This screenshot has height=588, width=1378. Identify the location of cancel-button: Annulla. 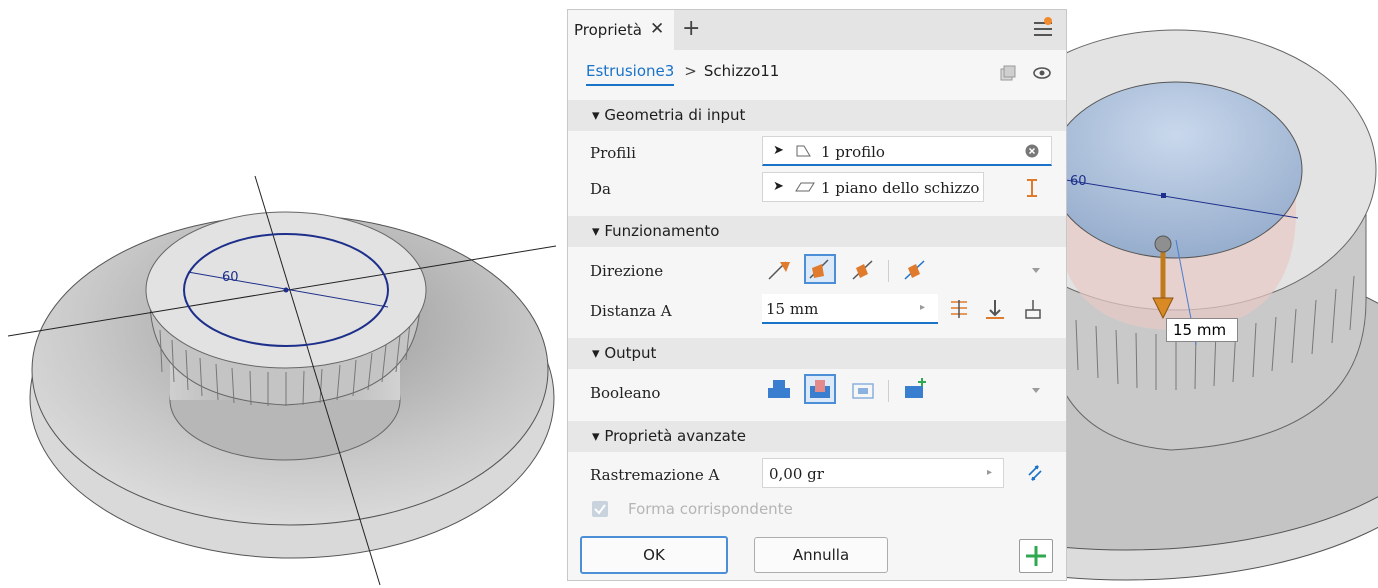
(821, 555).